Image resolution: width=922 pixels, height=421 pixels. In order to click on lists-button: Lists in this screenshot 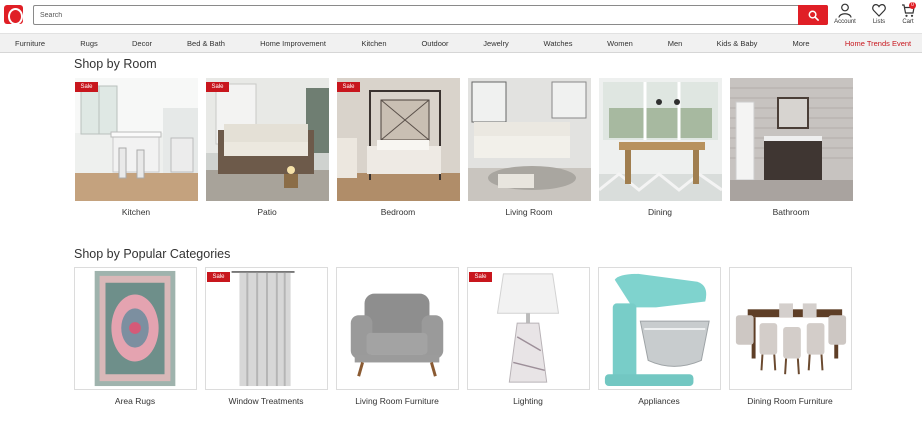, I will do `click(879, 16)`.